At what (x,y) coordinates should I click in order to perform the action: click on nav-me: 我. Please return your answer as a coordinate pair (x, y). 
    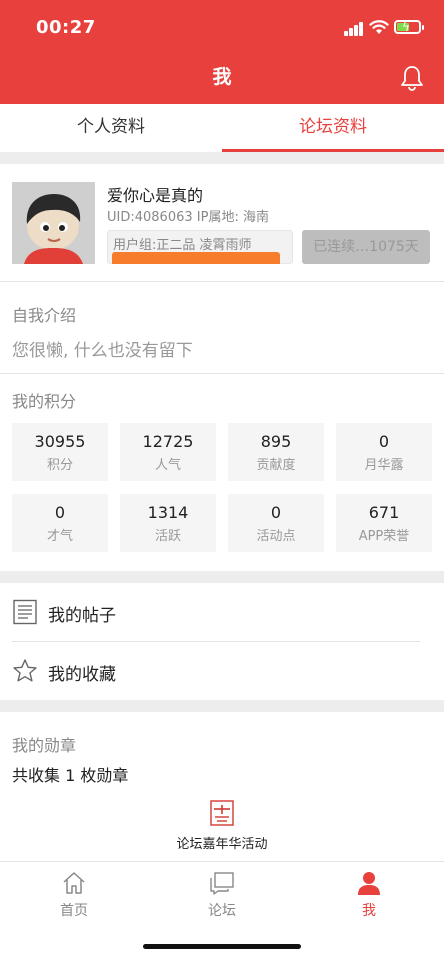
    Looking at the image, I should click on (369, 895).